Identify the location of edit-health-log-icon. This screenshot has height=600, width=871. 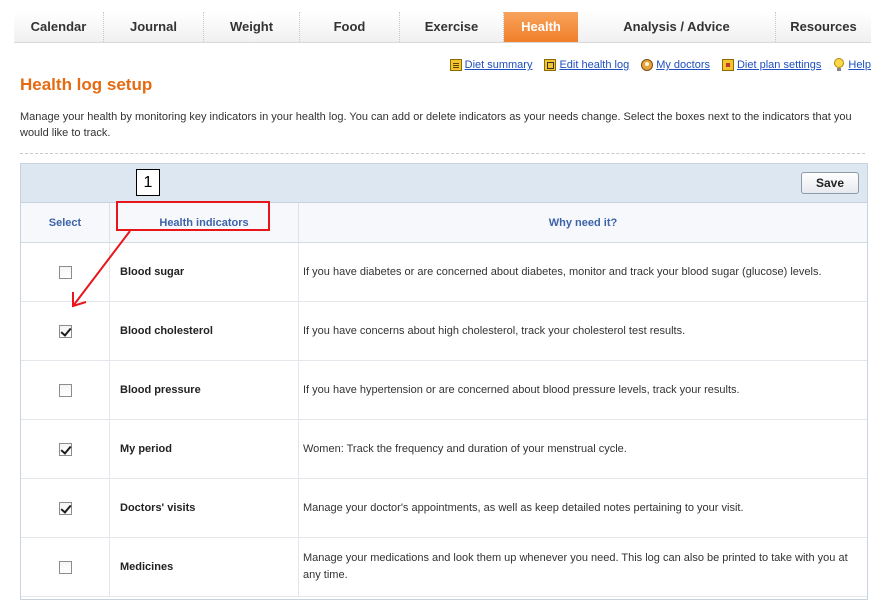
(550, 65).